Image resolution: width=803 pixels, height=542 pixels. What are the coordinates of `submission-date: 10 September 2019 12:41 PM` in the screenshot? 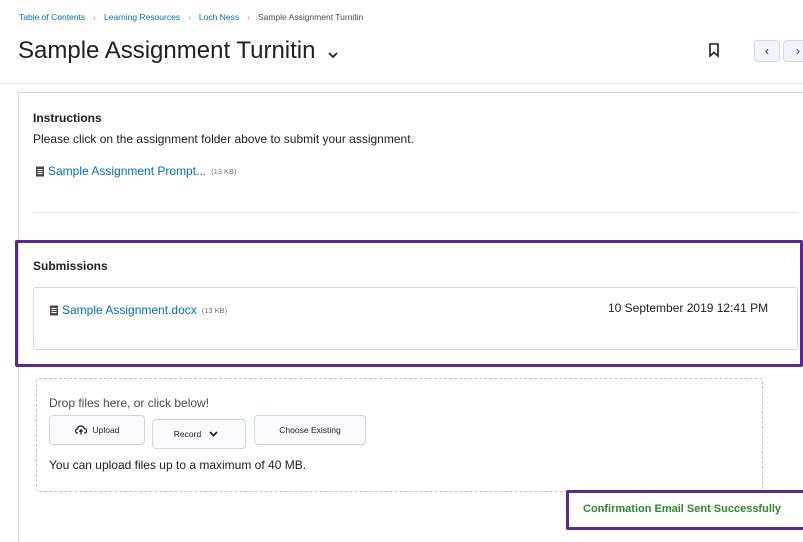 It's located at (688, 308).